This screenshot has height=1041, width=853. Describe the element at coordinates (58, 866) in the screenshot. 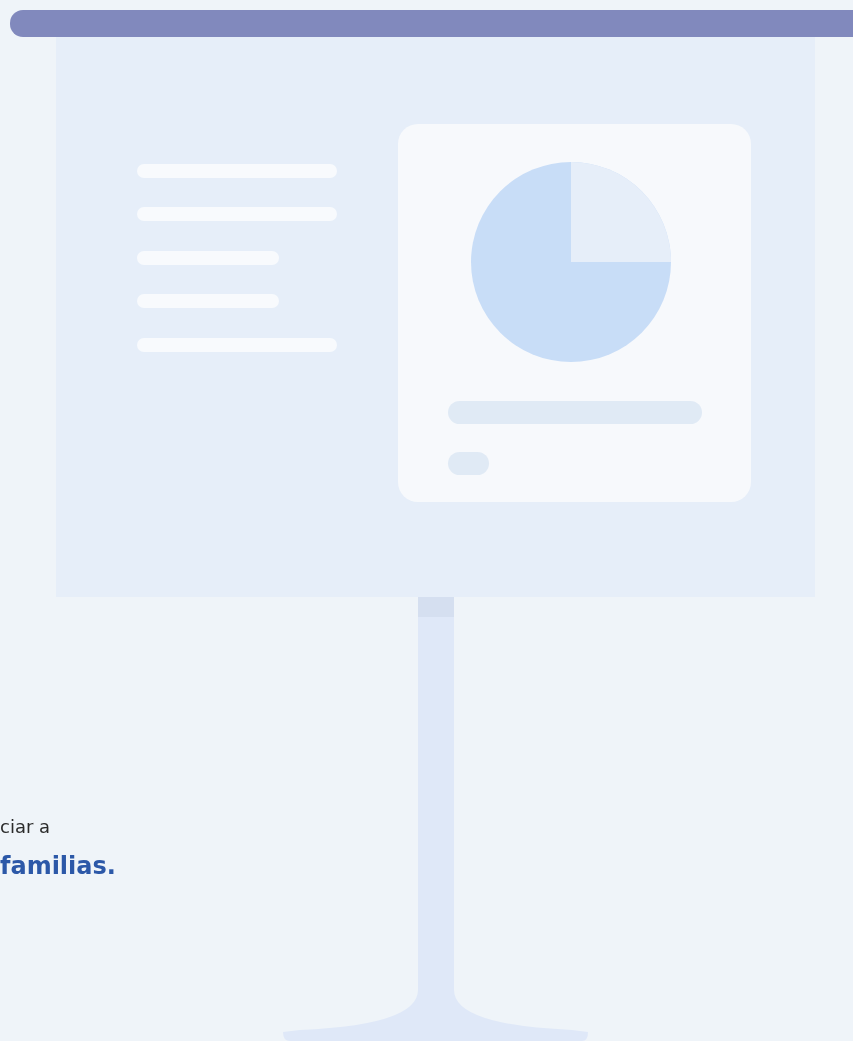

I see `paragraph-text: familias.` at that location.